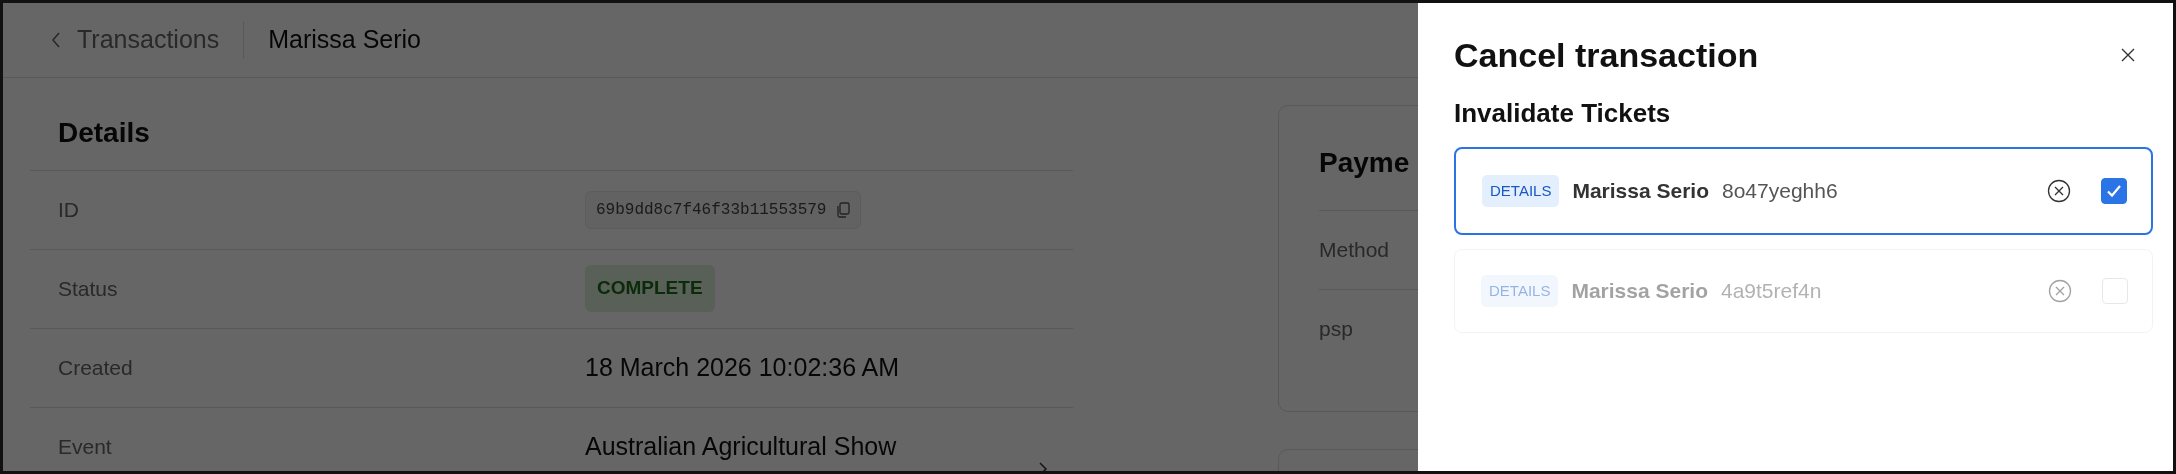 The height and width of the screenshot is (474, 2176). Describe the element at coordinates (741, 446) in the screenshot. I see `event-link: Australian Agricultural Show` at that location.